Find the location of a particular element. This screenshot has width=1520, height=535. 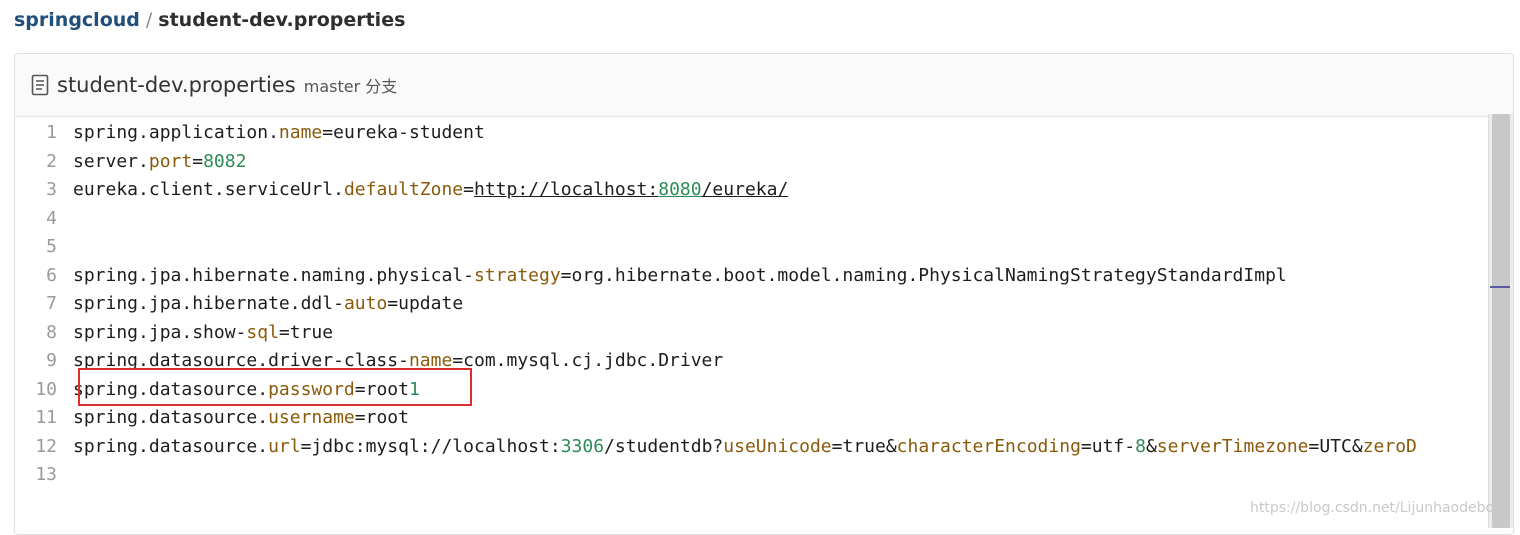

file-title: student-dev.properties is located at coordinates (176, 85).